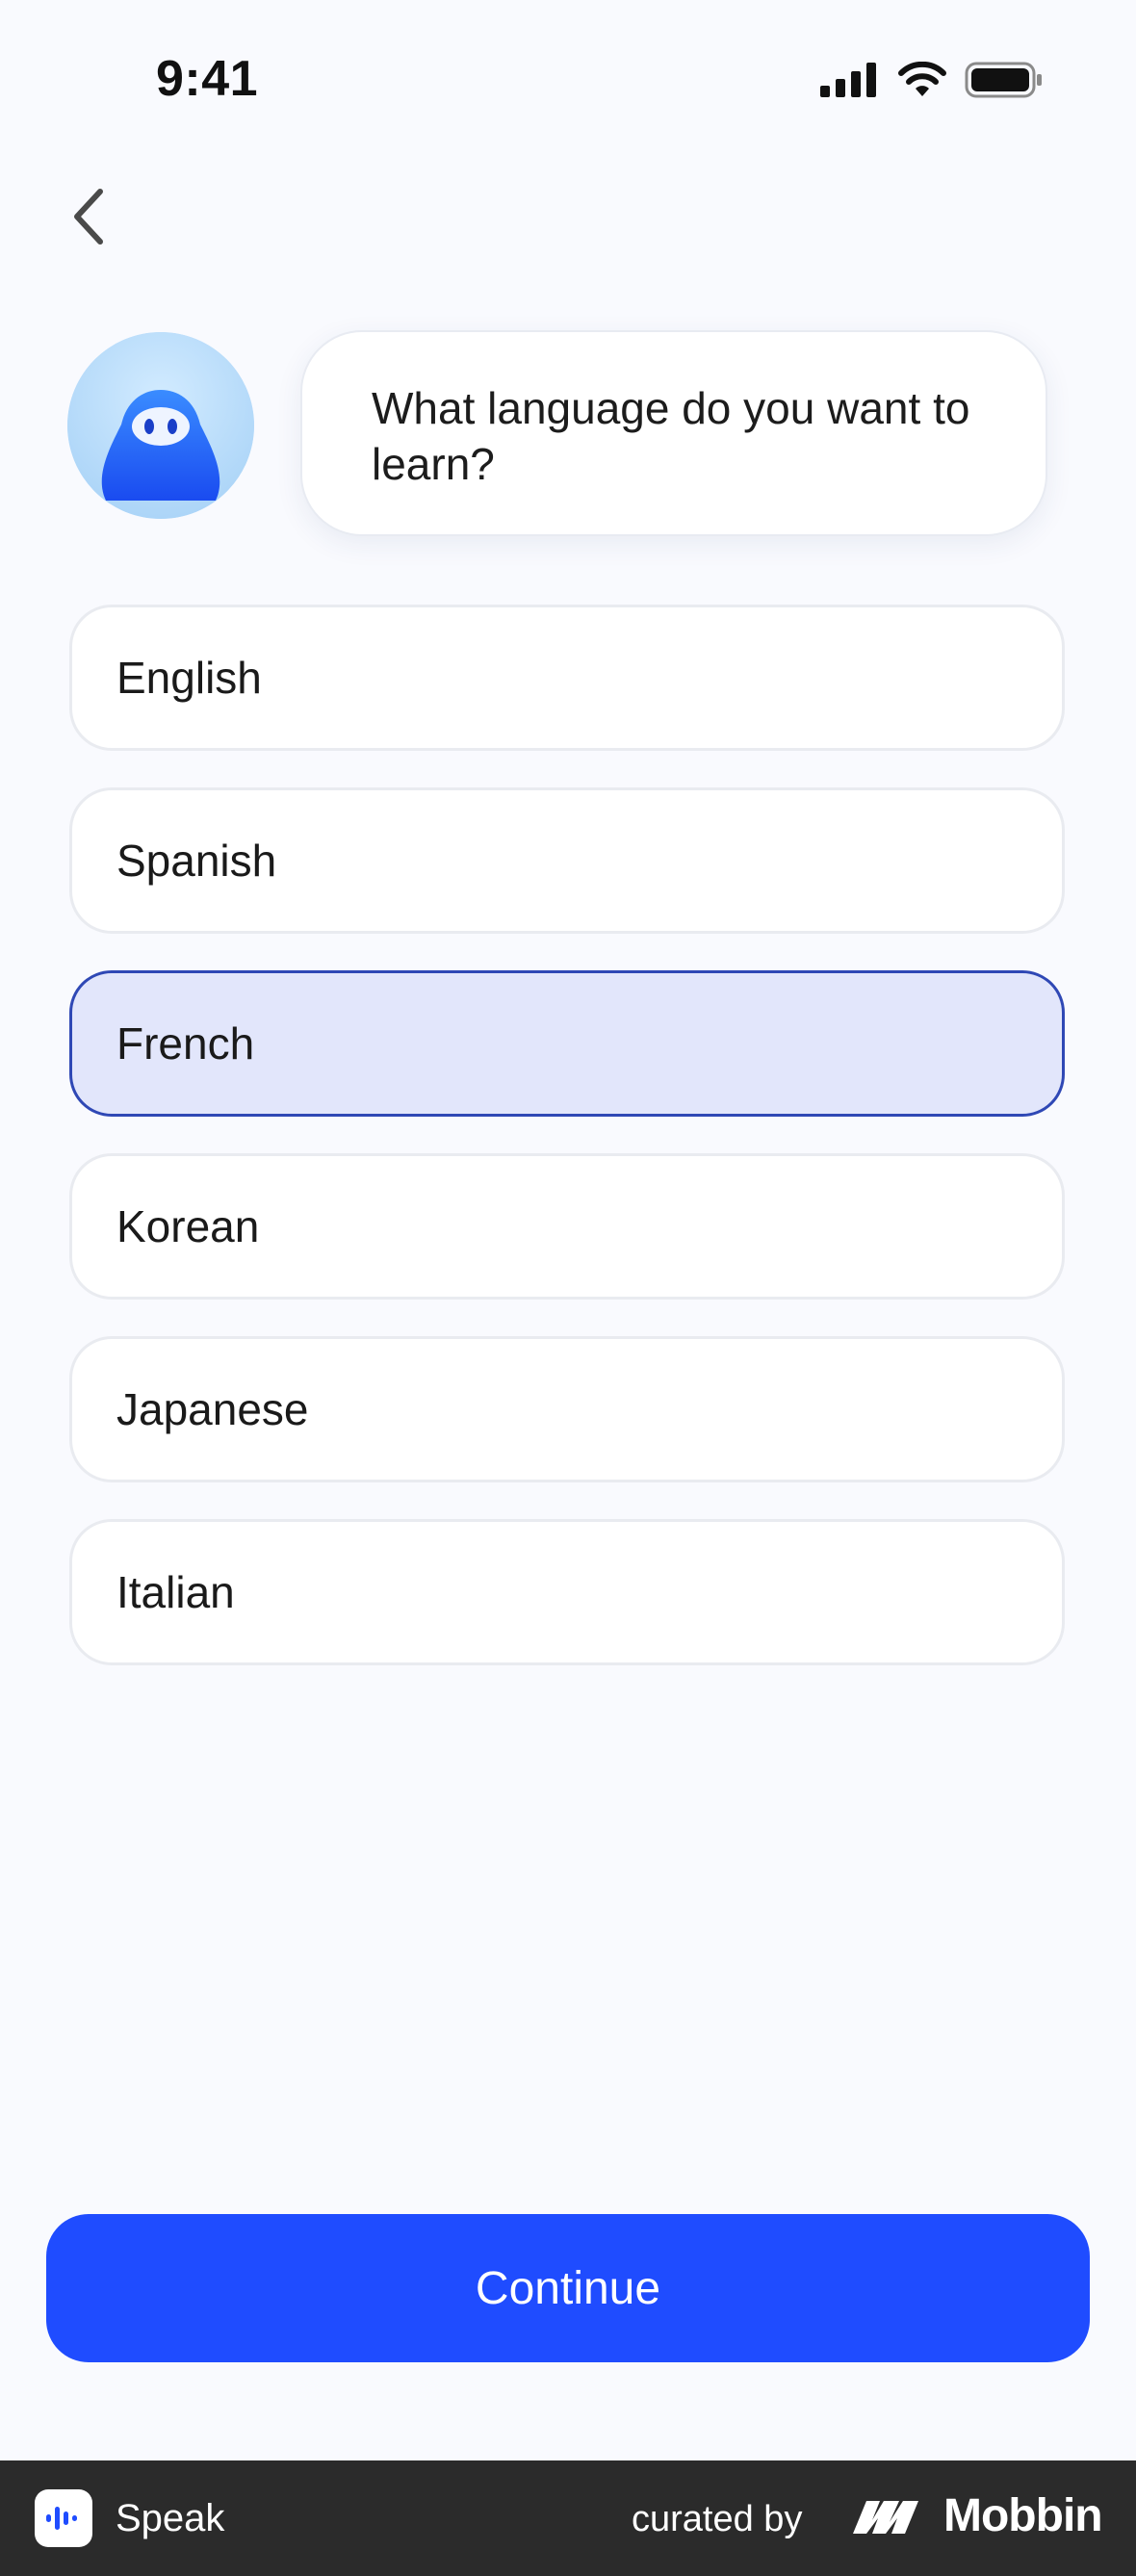 This screenshot has height=2576, width=1136. I want to click on mobbin-logo-icon, so click(886, 2517).